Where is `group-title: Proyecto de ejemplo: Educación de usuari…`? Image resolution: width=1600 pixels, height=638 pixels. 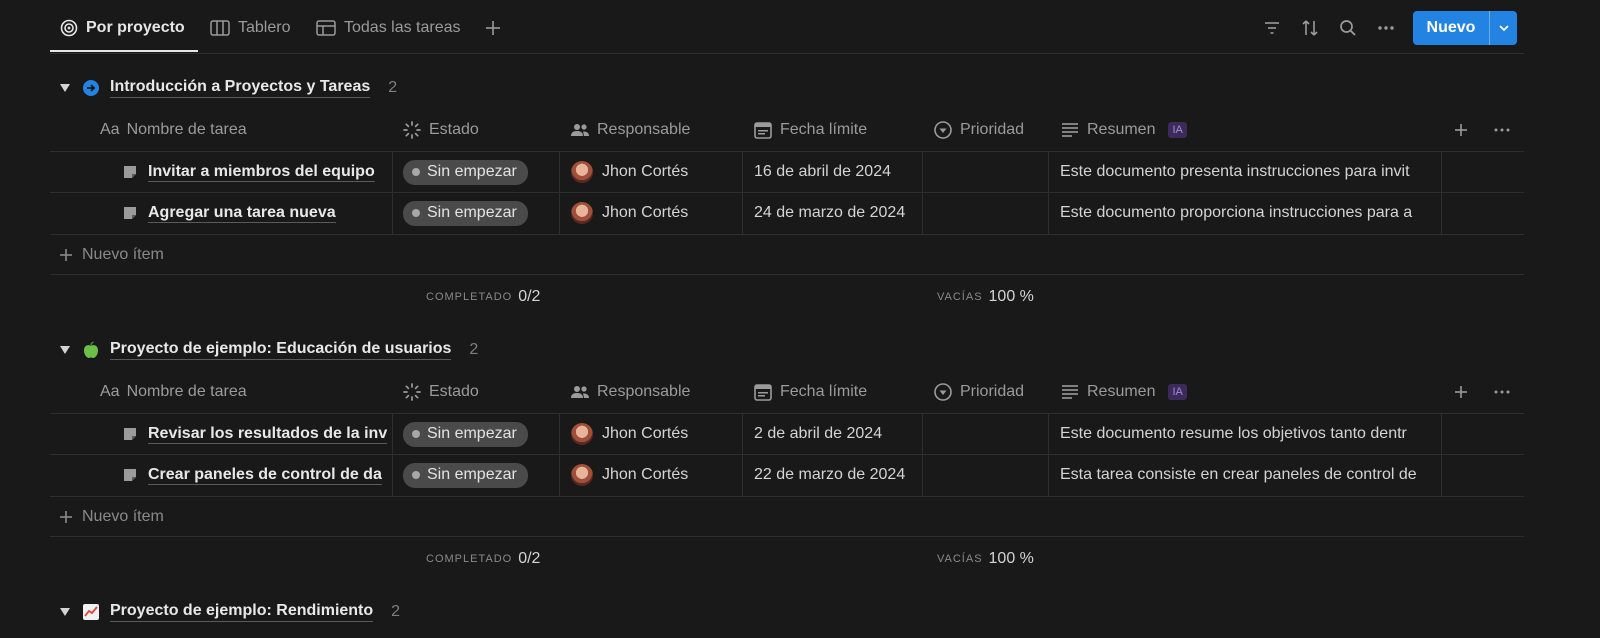 group-title: Proyecto de ejemplo: Educación de usuari… is located at coordinates (281, 350).